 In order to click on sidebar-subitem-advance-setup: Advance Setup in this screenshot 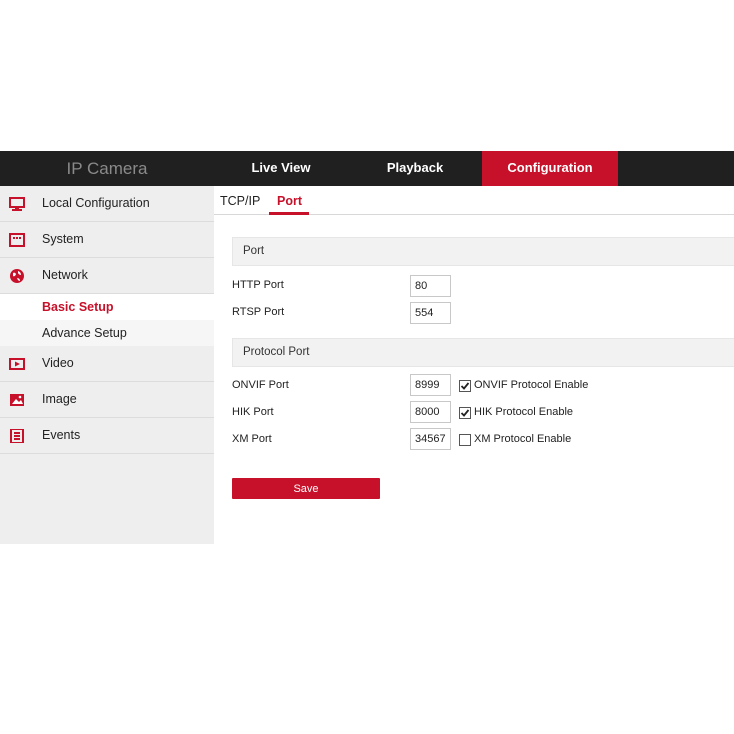, I will do `click(107, 333)`.